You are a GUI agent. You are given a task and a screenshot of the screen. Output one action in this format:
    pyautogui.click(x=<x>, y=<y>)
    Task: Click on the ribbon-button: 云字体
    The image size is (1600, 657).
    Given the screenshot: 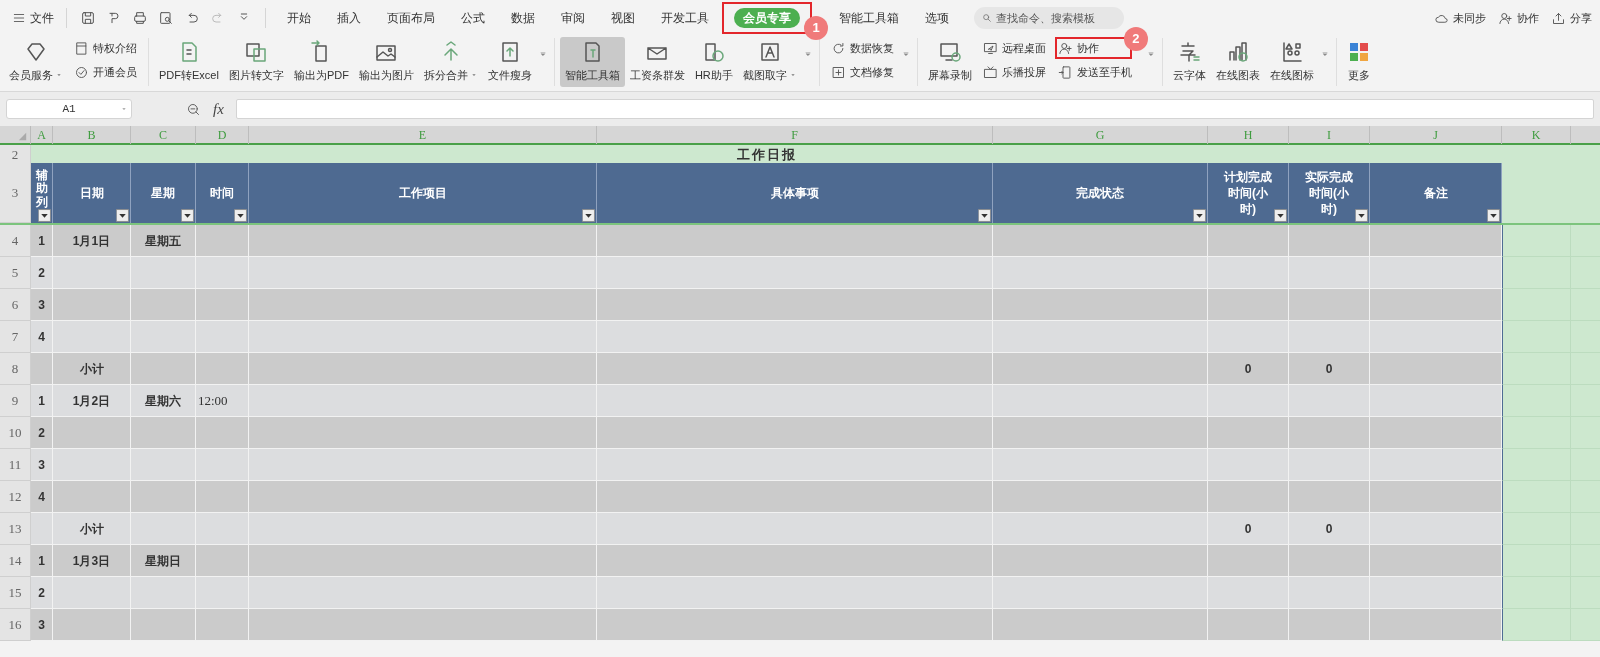 What is the action you would take?
    pyautogui.click(x=1189, y=62)
    